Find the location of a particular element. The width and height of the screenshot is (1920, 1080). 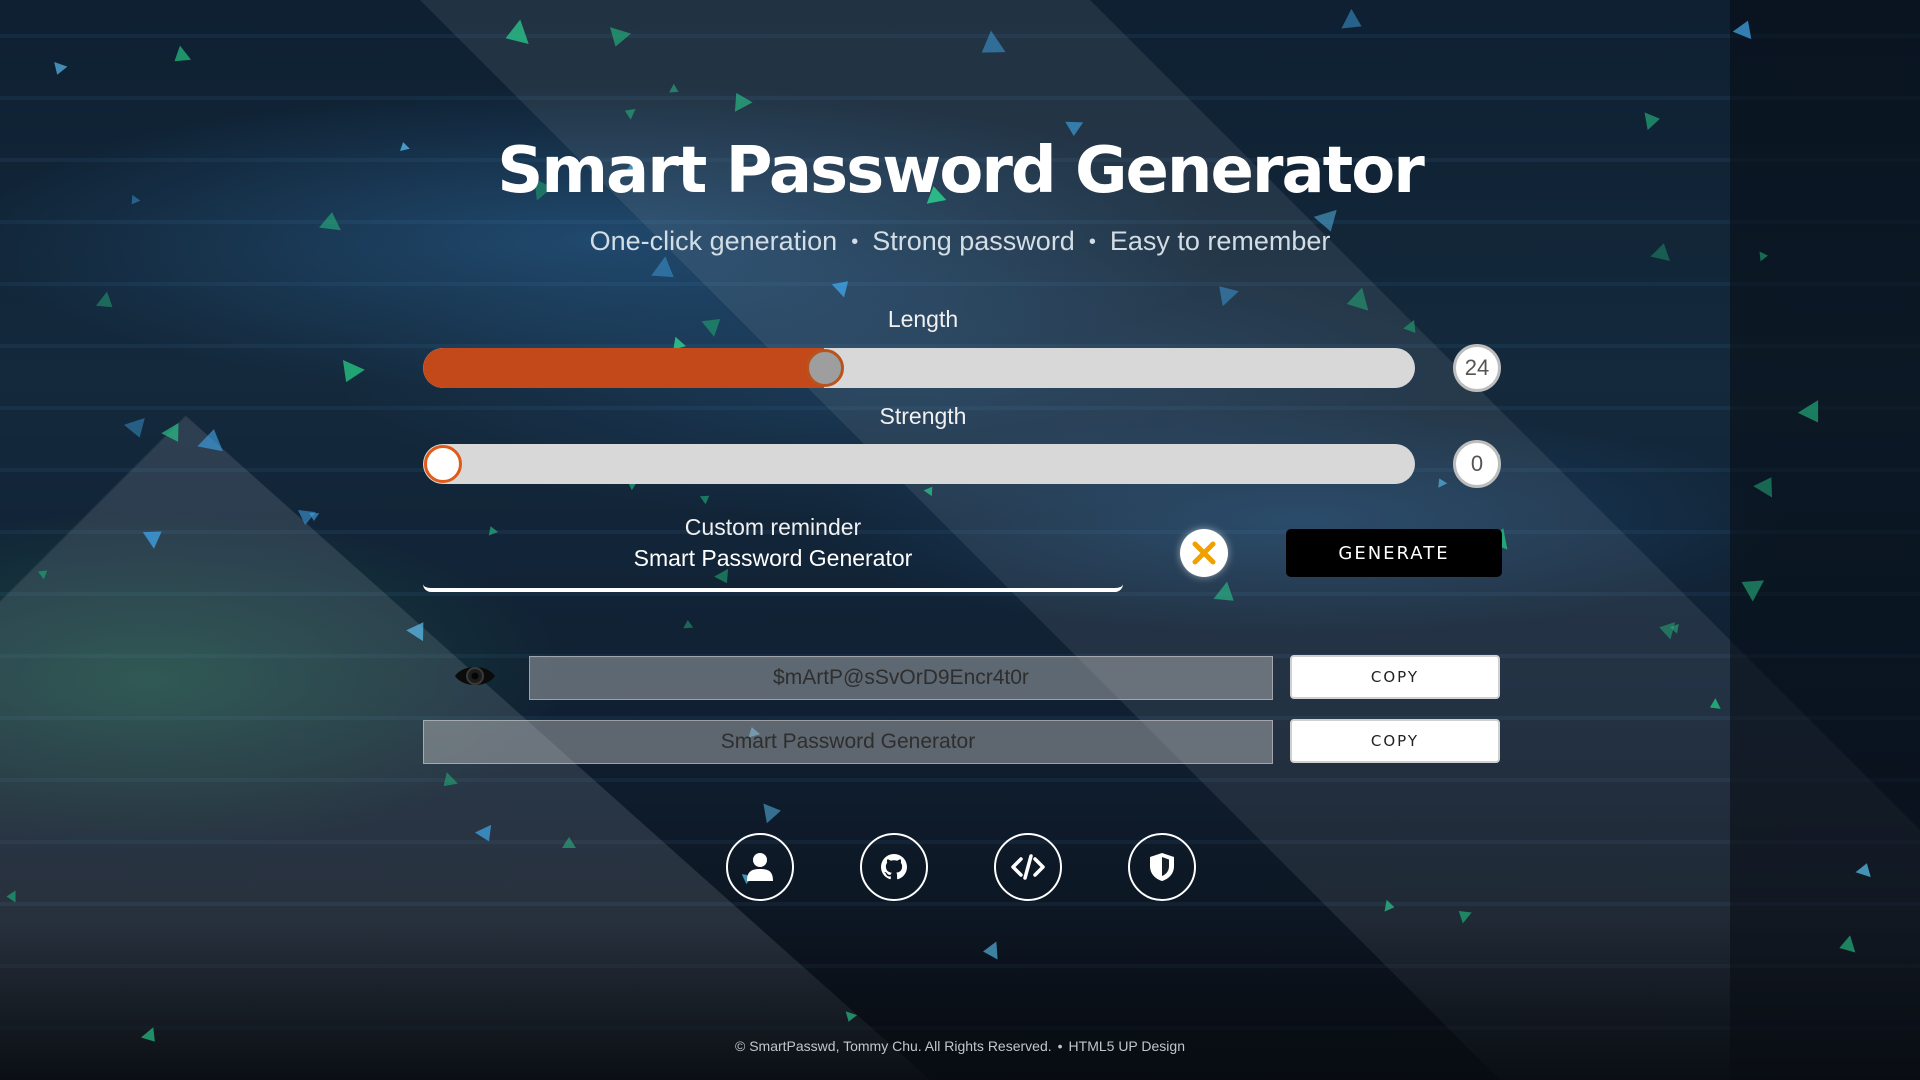

toggle-visibility-button is located at coordinates (475, 676).